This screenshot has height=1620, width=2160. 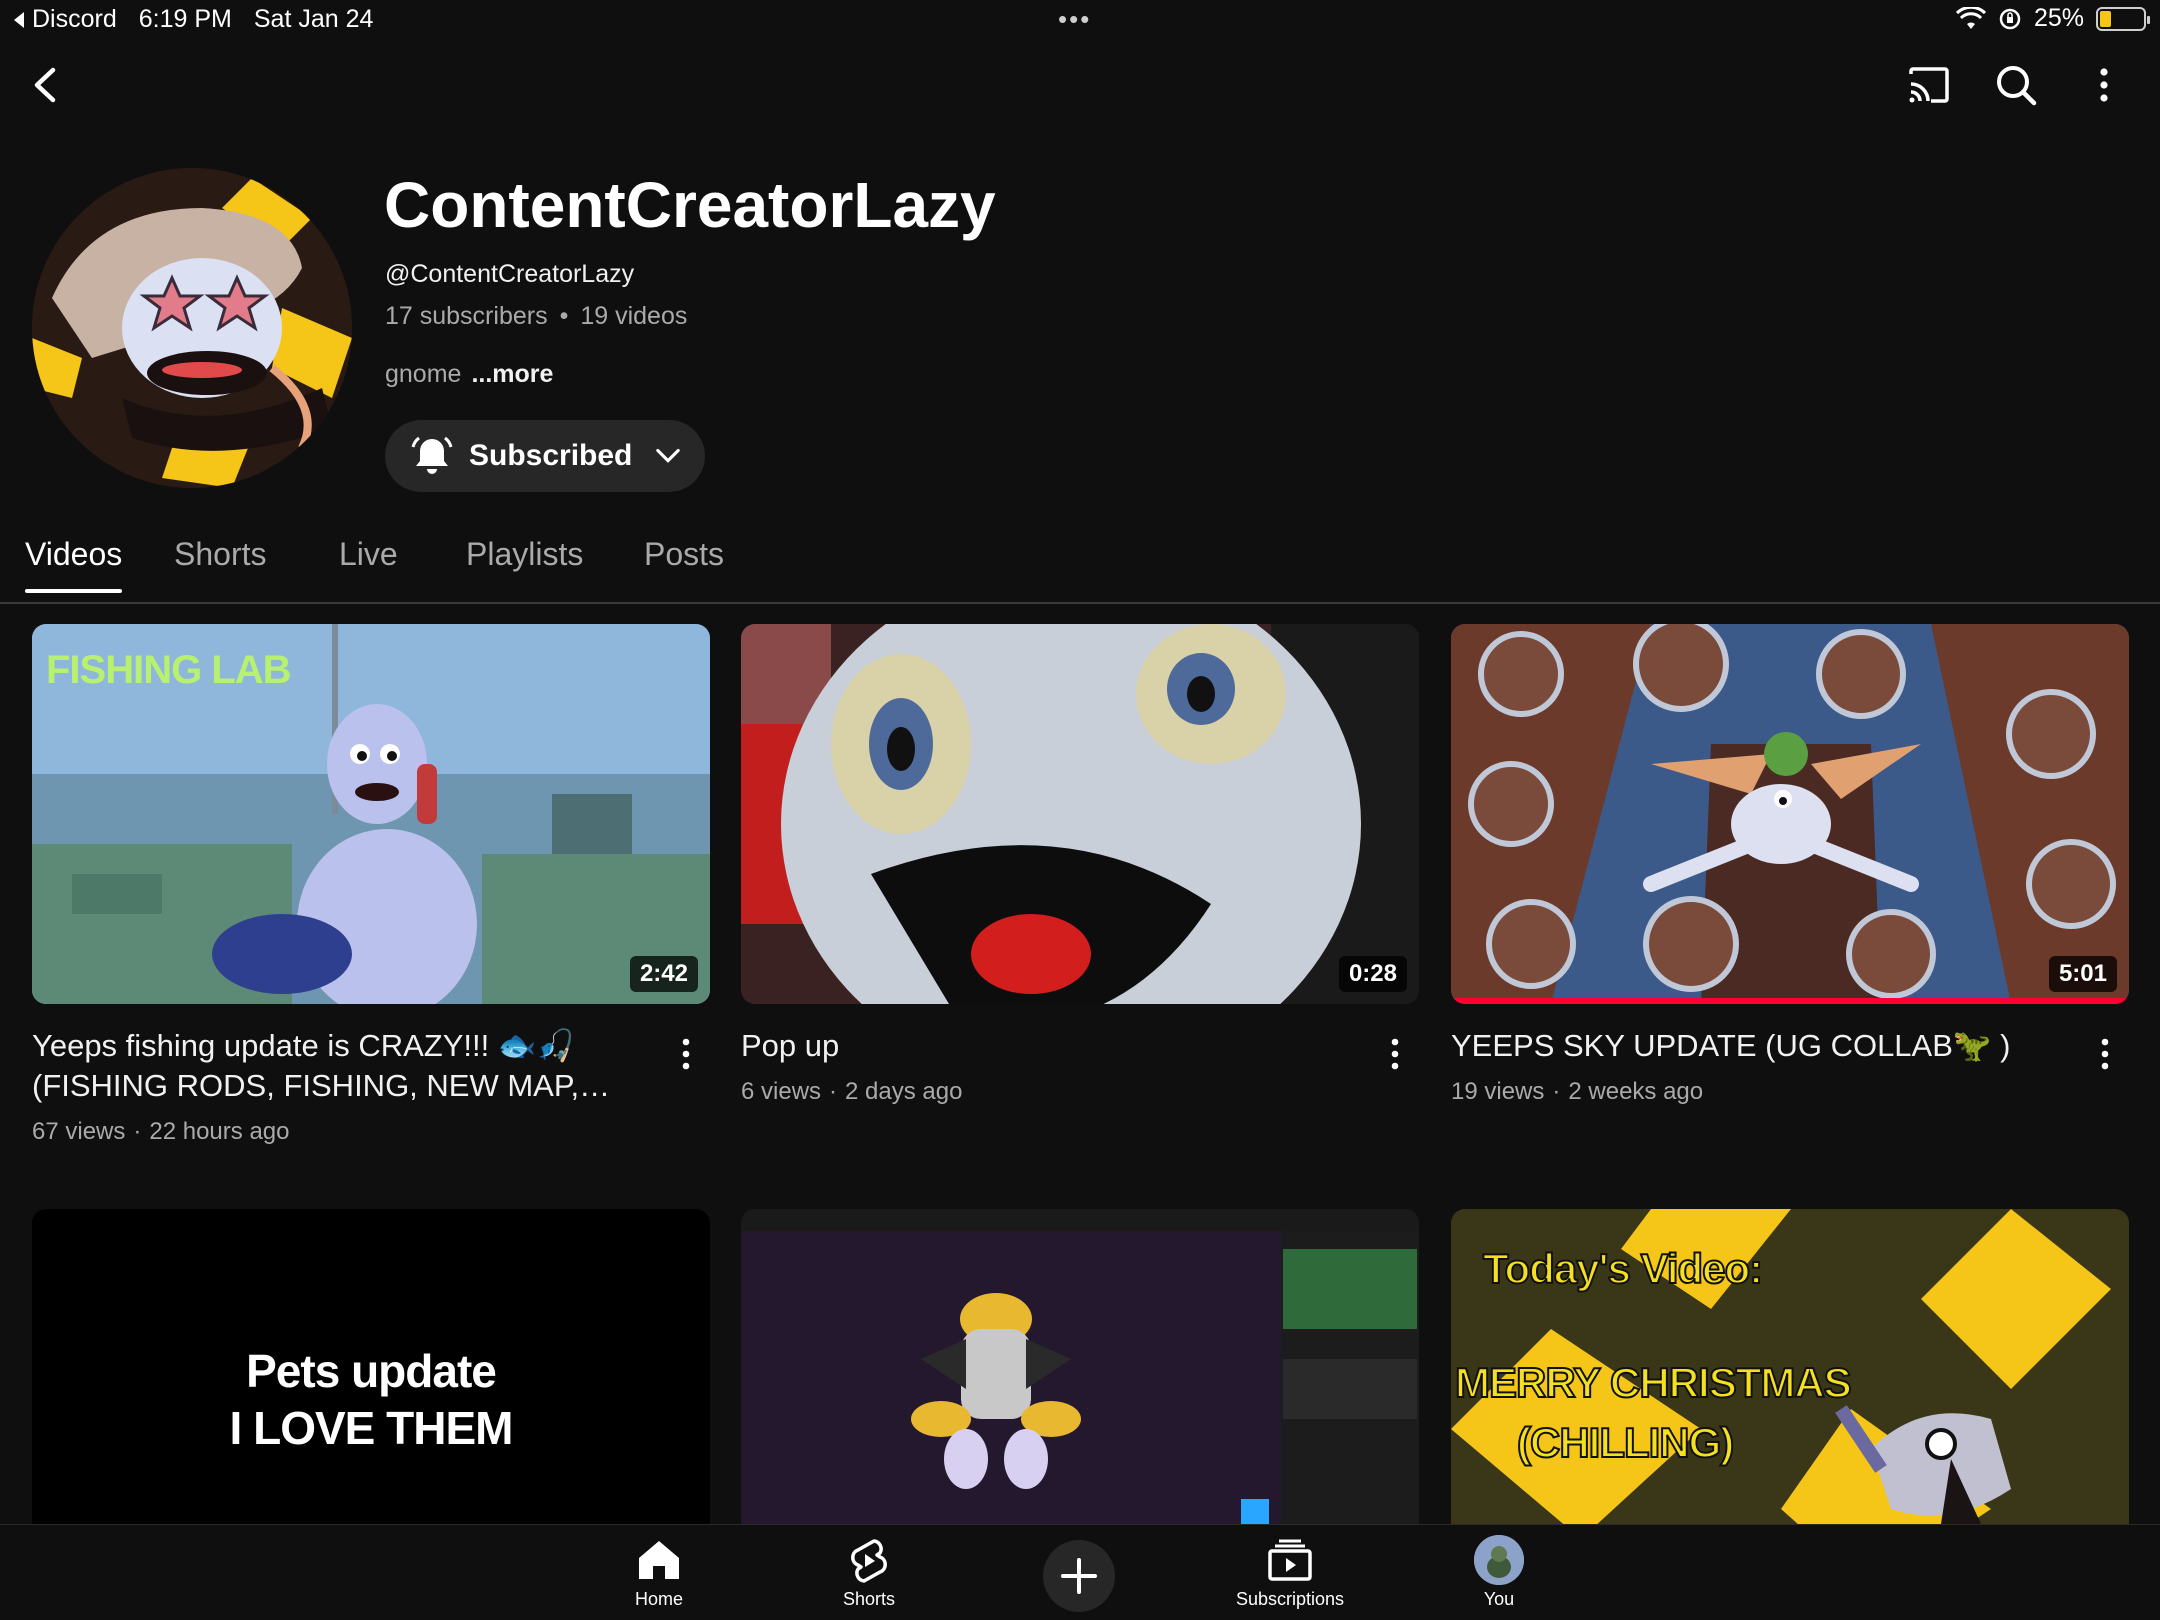 I want to click on video-info: 19 views · 2 weeks ago, so click(x=1760, y=1092).